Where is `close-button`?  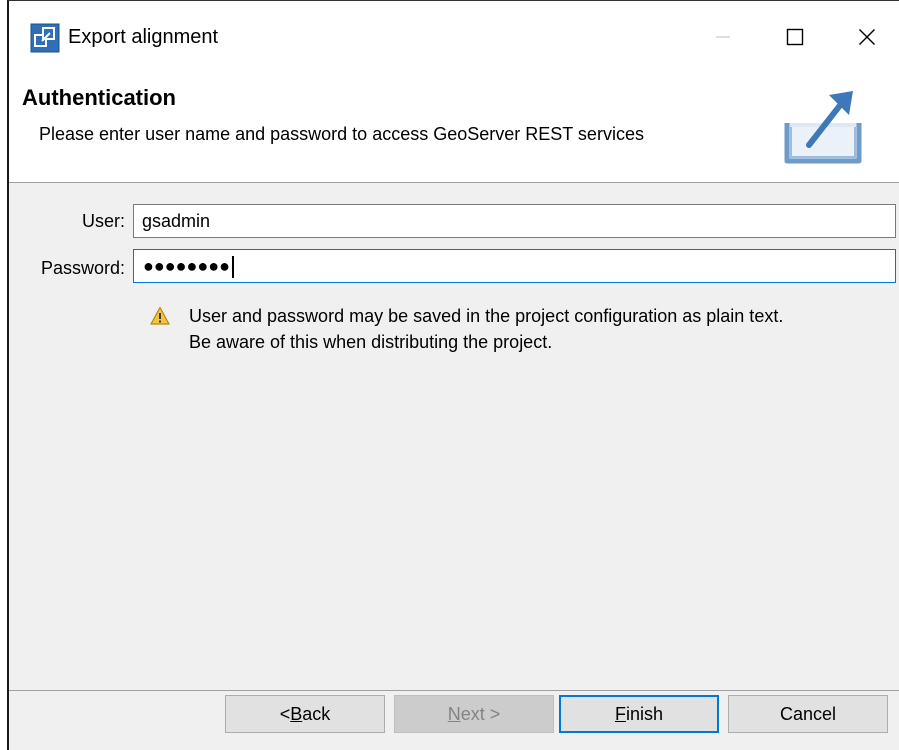 close-button is located at coordinates (867, 37).